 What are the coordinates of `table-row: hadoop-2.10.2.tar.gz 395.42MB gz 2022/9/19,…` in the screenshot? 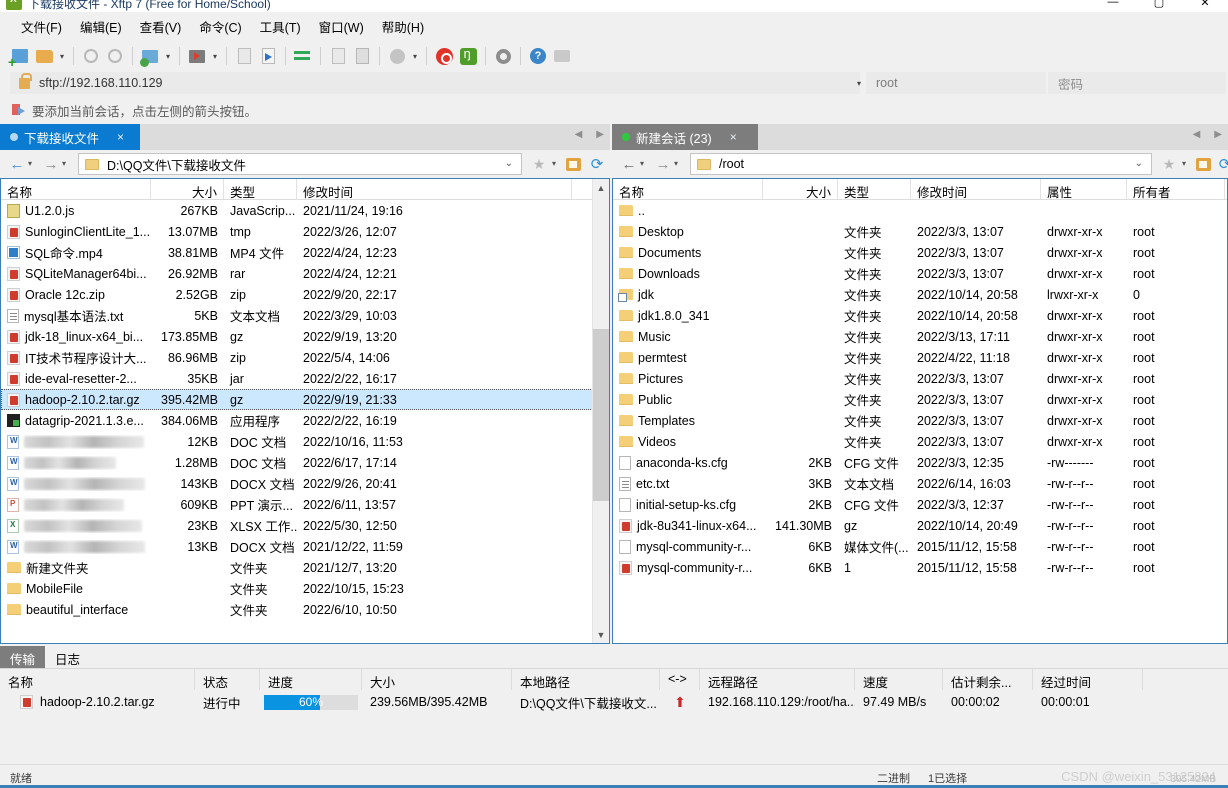 It's located at (305, 399).